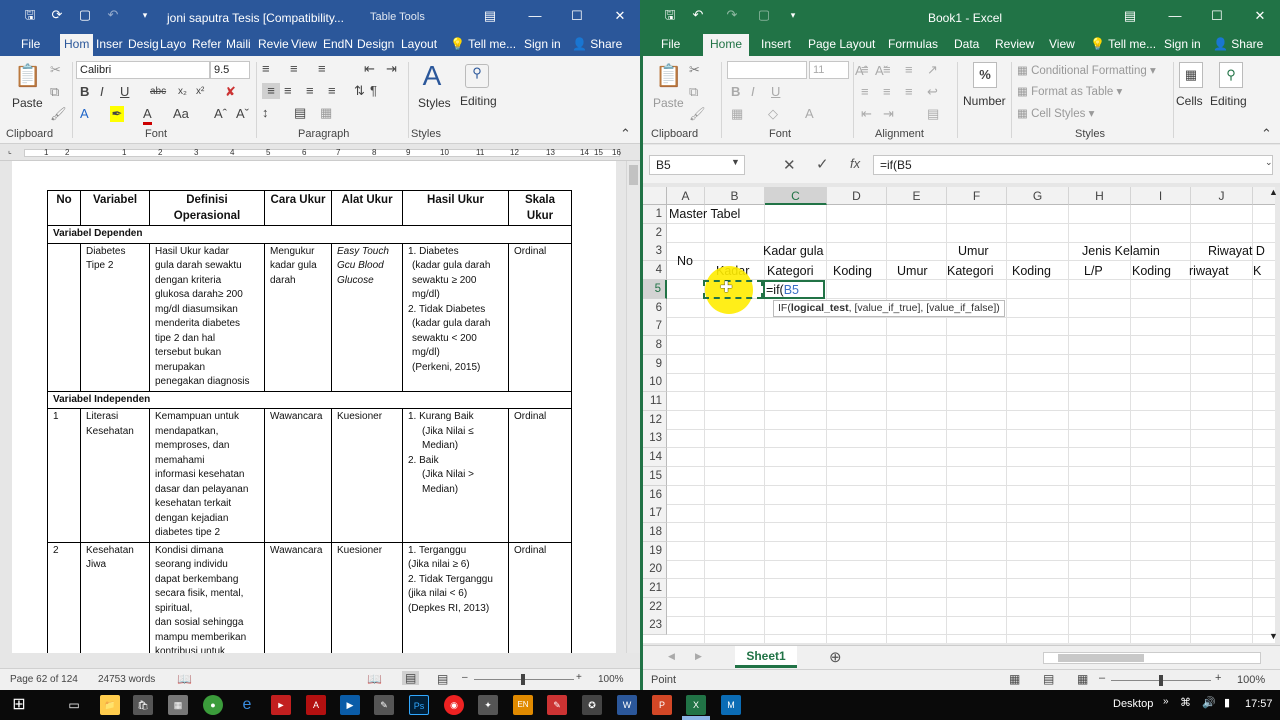 The image size is (1280, 720). Describe the element at coordinates (655, 458) in the screenshot. I see `row-header-14: 14` at that location.